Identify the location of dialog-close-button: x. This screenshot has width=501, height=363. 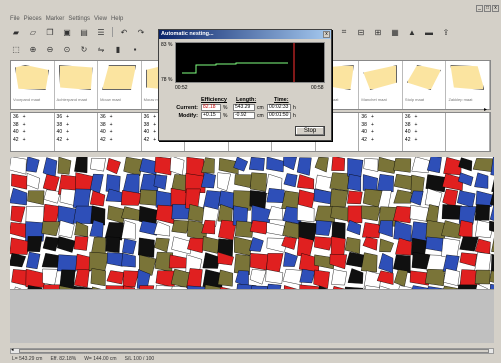
(326, 34).